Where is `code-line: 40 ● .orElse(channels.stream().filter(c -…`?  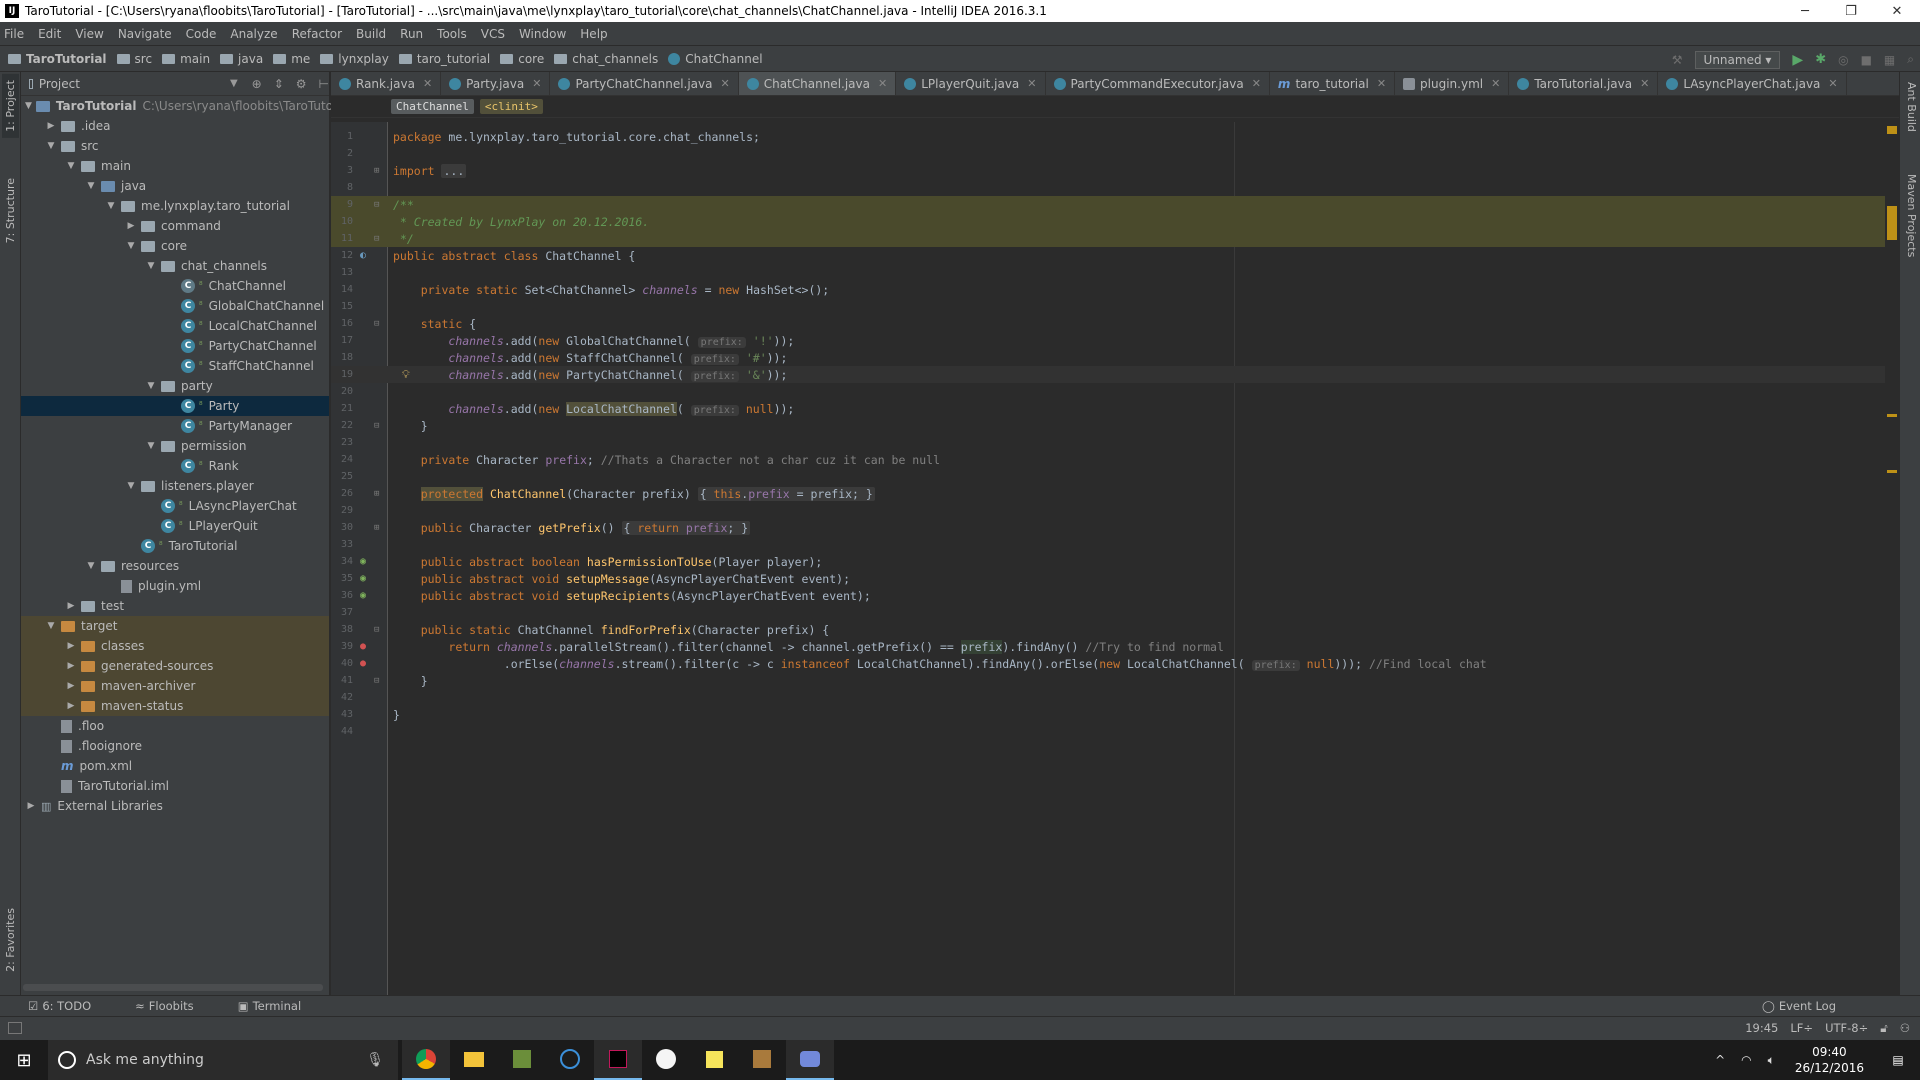 code-line: 40 ● .orElse(channels.stream().filter(c -… is located at coordinates (1115, 663).